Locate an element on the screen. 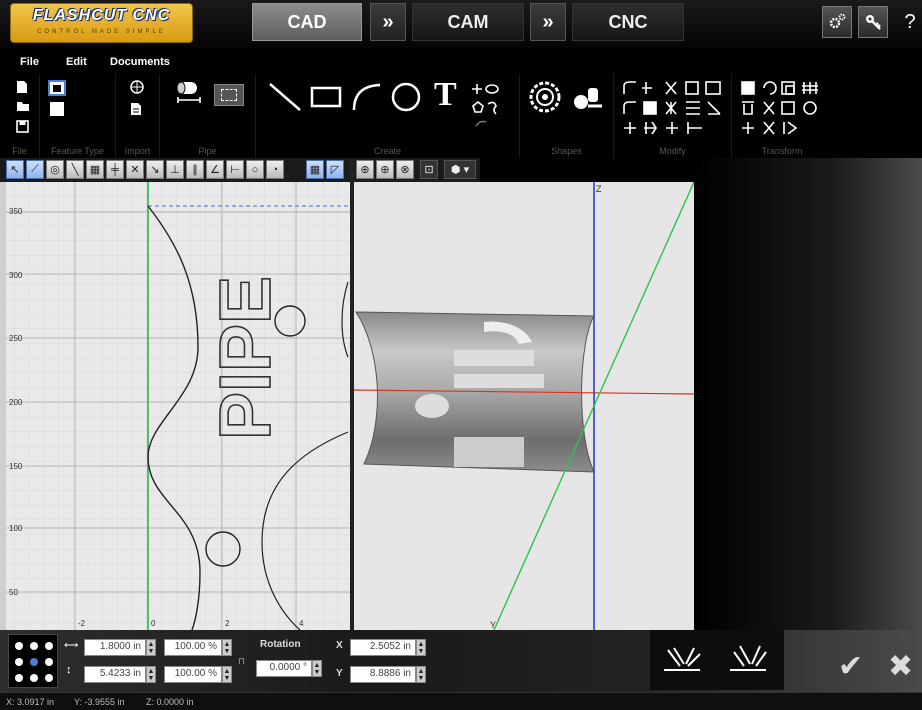 The height and width of the screenshot is (710, 922). z-axis-label: Z is located at coordinates (599, 189).